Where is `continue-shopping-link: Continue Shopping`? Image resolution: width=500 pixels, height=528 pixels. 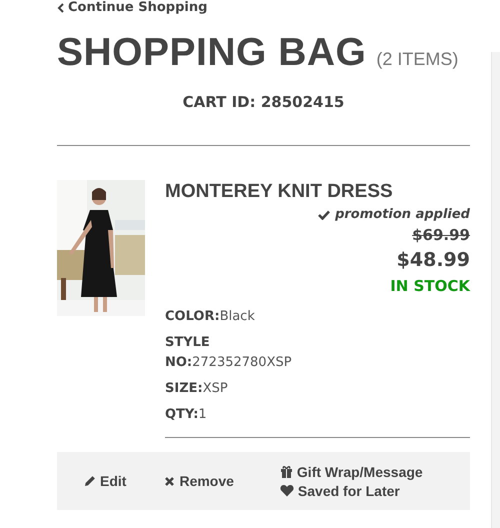 continue-shopping-link: Continue Shopping is located at coordinates (132, 7).